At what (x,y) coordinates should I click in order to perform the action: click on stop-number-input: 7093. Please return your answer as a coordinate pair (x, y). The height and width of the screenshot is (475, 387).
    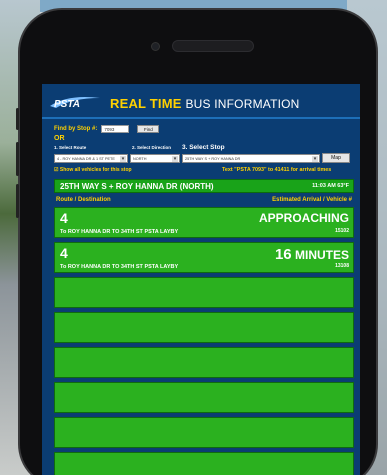
    Looking at the image, I should click on (115, 129).